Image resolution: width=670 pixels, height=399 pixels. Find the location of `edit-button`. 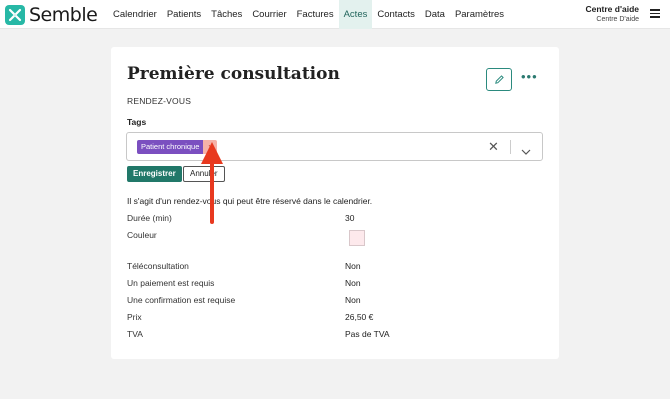

edit-button is located at coordinates (499, 79).